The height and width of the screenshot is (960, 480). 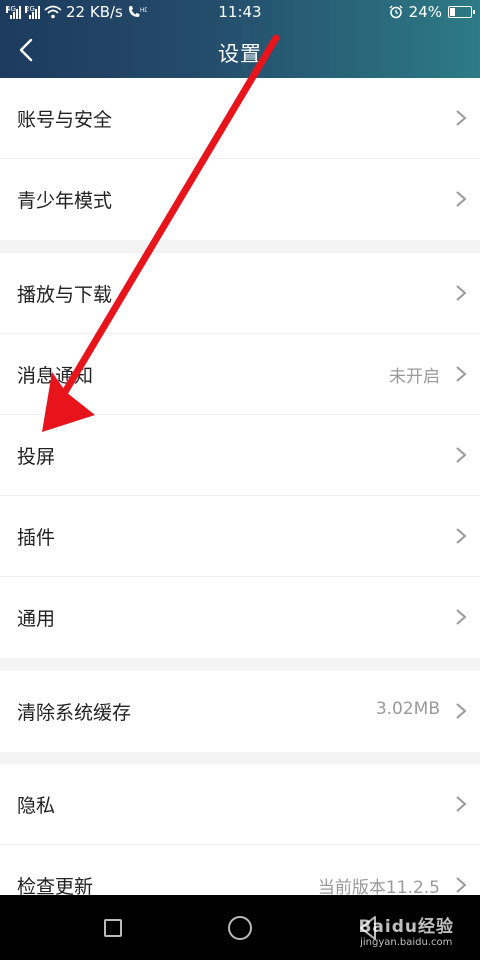 What do you see at coordinates (113, 928) in the screenshot?
I see `recent-apps-icon` at bounding box center [113, 928].